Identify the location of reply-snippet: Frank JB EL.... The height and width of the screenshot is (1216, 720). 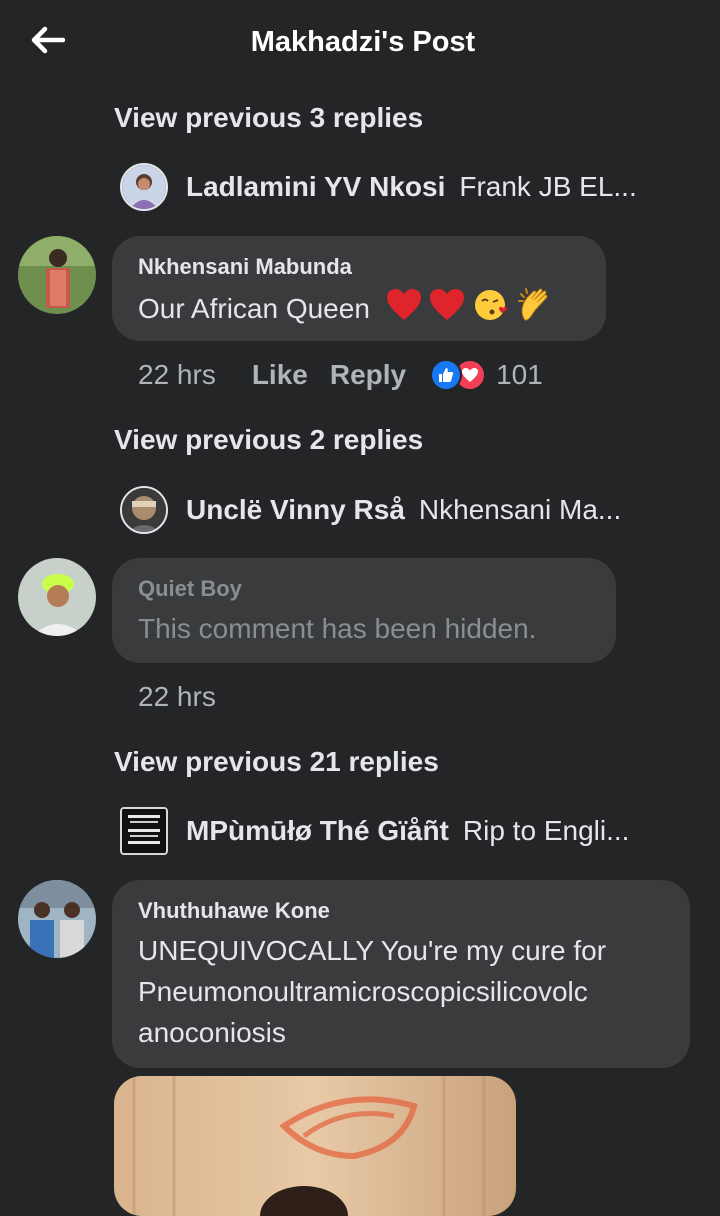
(548, 186).